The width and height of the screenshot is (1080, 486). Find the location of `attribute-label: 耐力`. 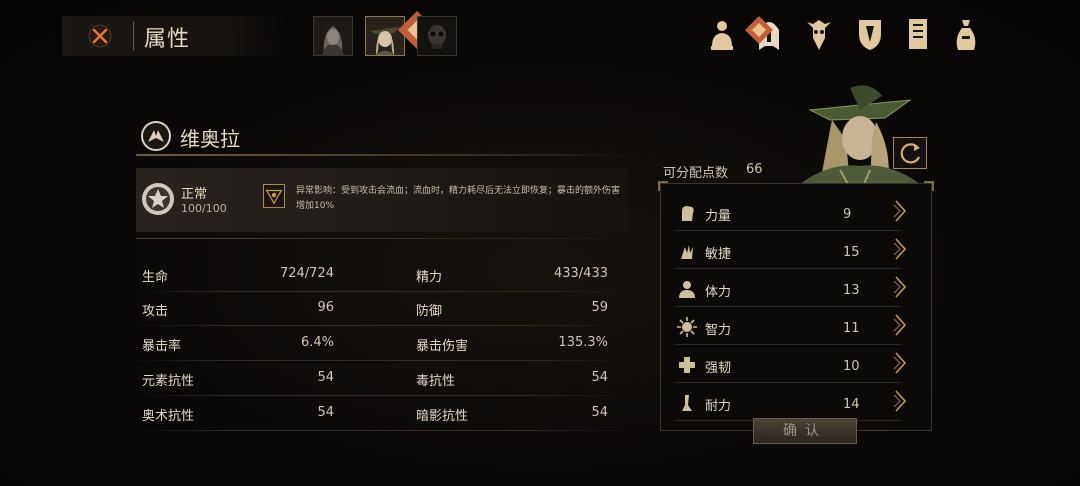

attribute-label: 耐力 is located at coordinates (718, 406).